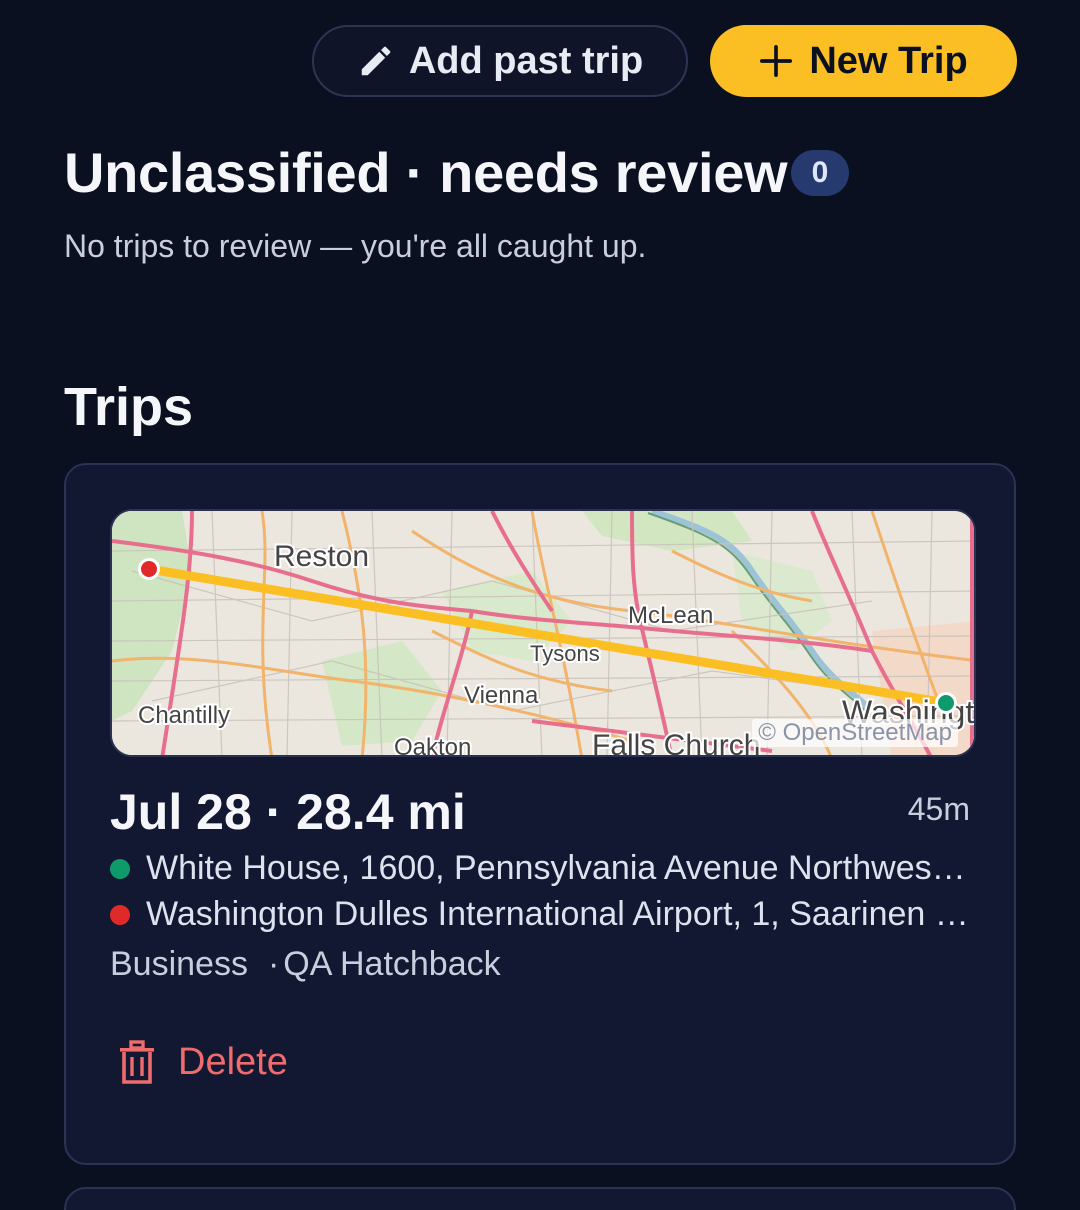 The width and height of the screenshot is (1080, 1210). Describe the element at coordinates (129, 407) in the screenshot. I see `trips-heading: Trips` at that location.